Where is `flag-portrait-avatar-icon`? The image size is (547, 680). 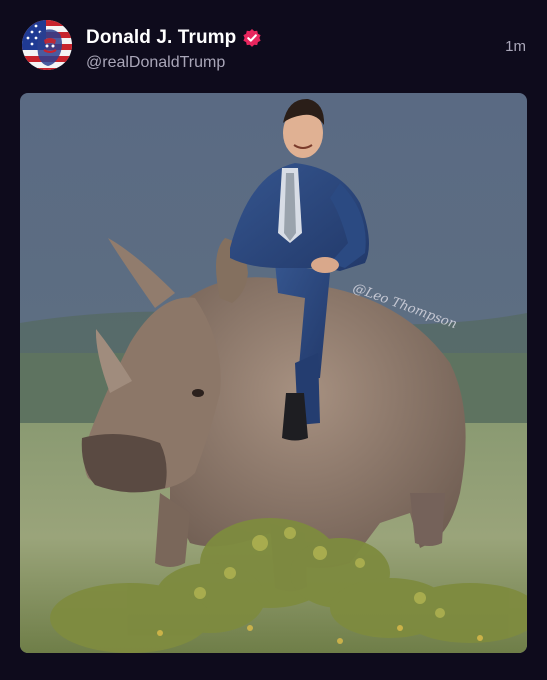 flag-portrait-avatar-icon is located at coordinates (47, 45).